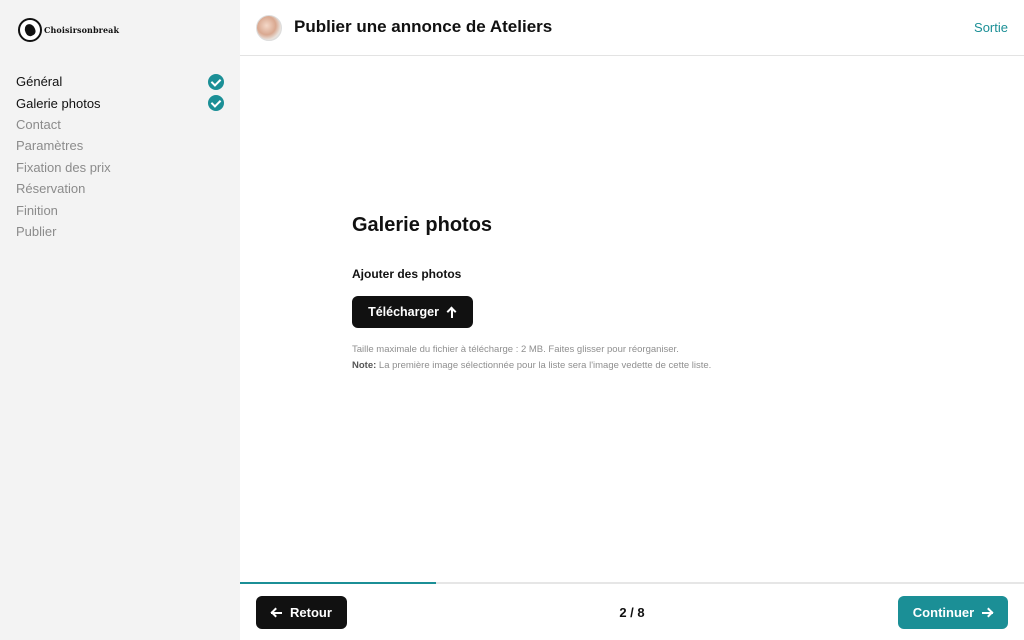 This screenshot has height=640, width=1024. I want to click on sidebar-item-finishing: Finition, so click(120, 209).